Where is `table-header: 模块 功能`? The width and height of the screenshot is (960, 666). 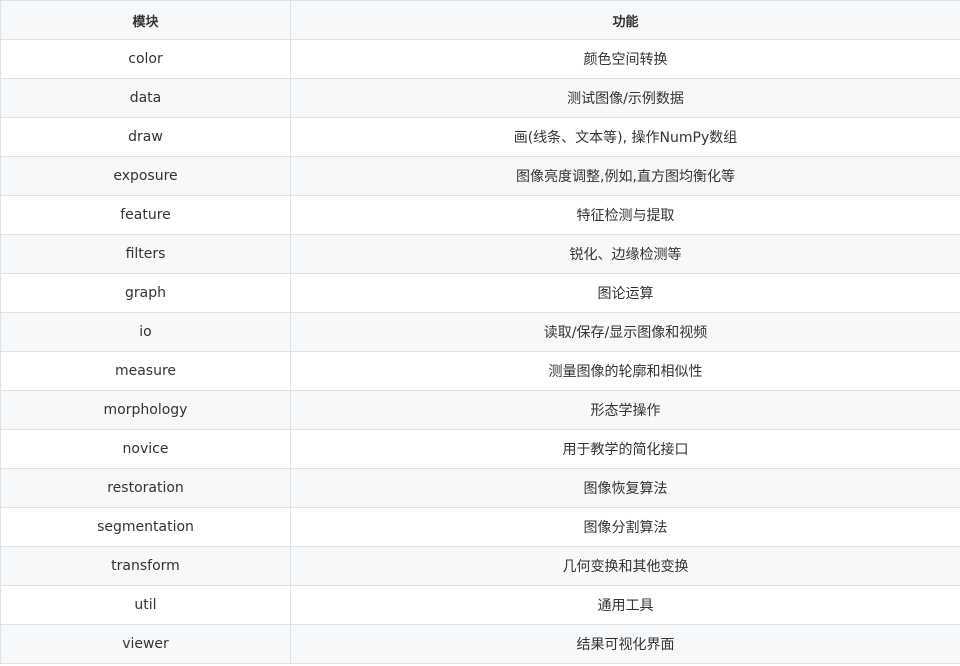
table-header: 模块 功能 is located at coordinates (480, 20).